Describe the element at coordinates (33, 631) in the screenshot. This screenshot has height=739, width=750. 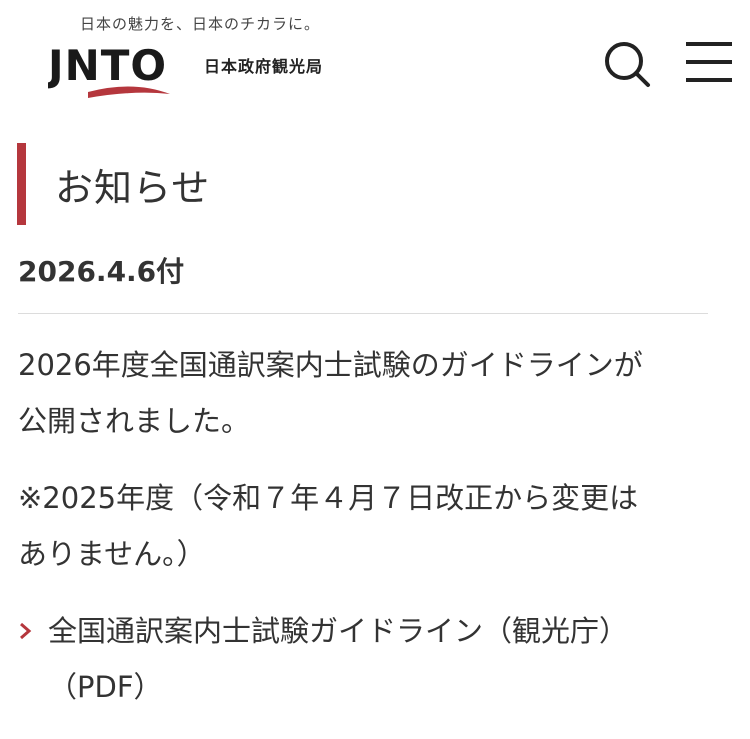
I see `chevron-right-icon` at that location.